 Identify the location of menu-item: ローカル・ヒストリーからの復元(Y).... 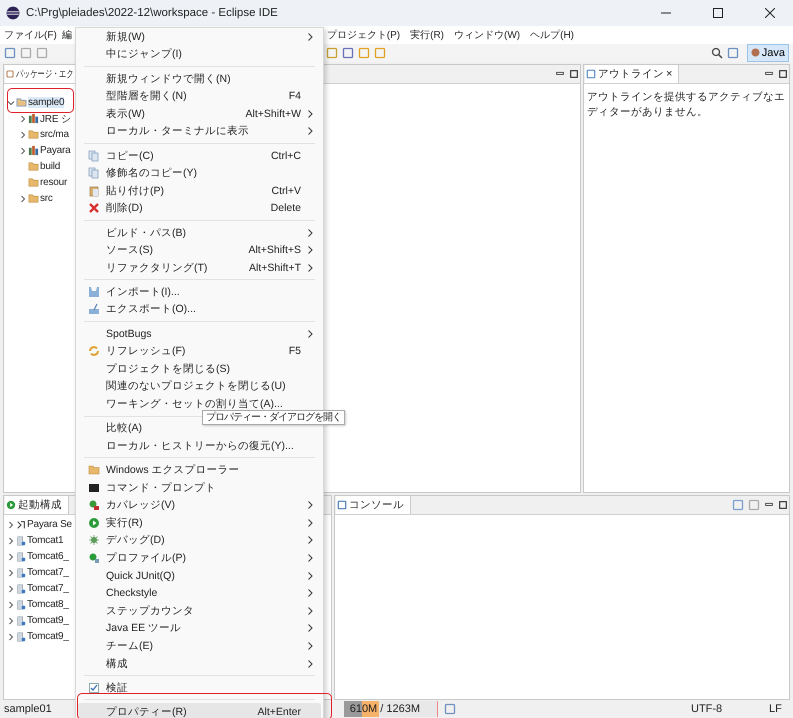
(199, 446).